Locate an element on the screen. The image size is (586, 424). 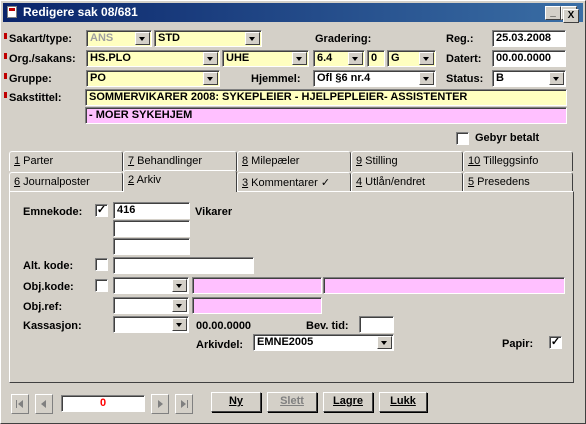
next-record-button is located at coordinates (160, 404).